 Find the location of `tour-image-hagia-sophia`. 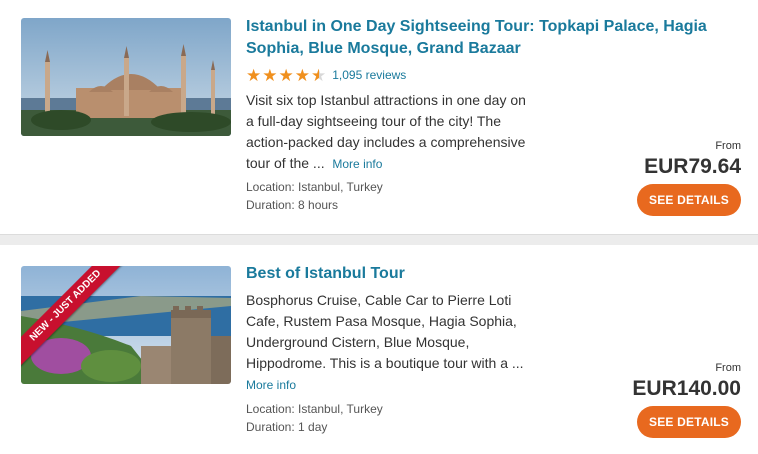

tour-image-hagia-sophia is located at coordinates (126, 77).